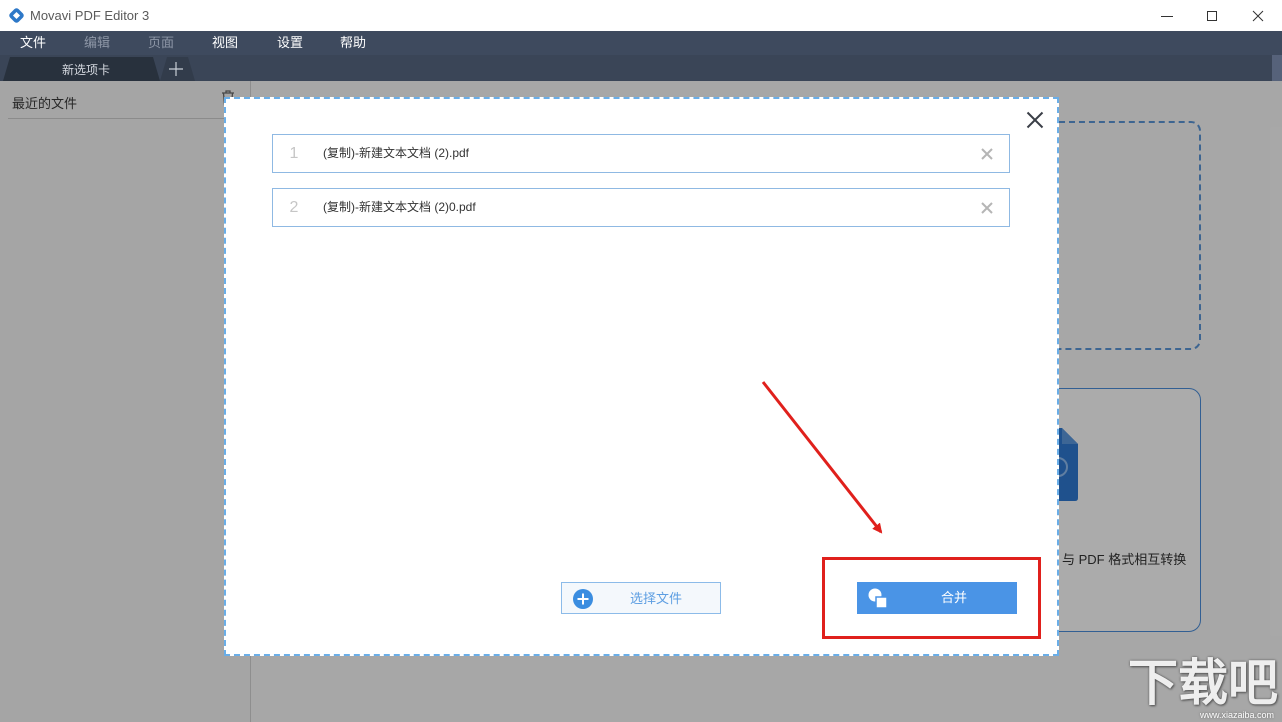 This screenshot has height=722, width=1282. I want to click on movavi-logo-icon, so click(16, 15).